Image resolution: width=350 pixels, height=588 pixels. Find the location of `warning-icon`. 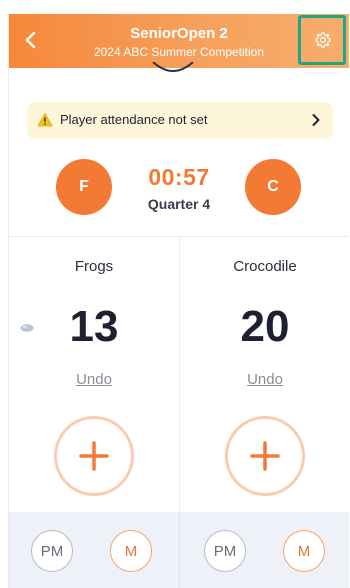

warning-icon is located at coordinates (45, 122).